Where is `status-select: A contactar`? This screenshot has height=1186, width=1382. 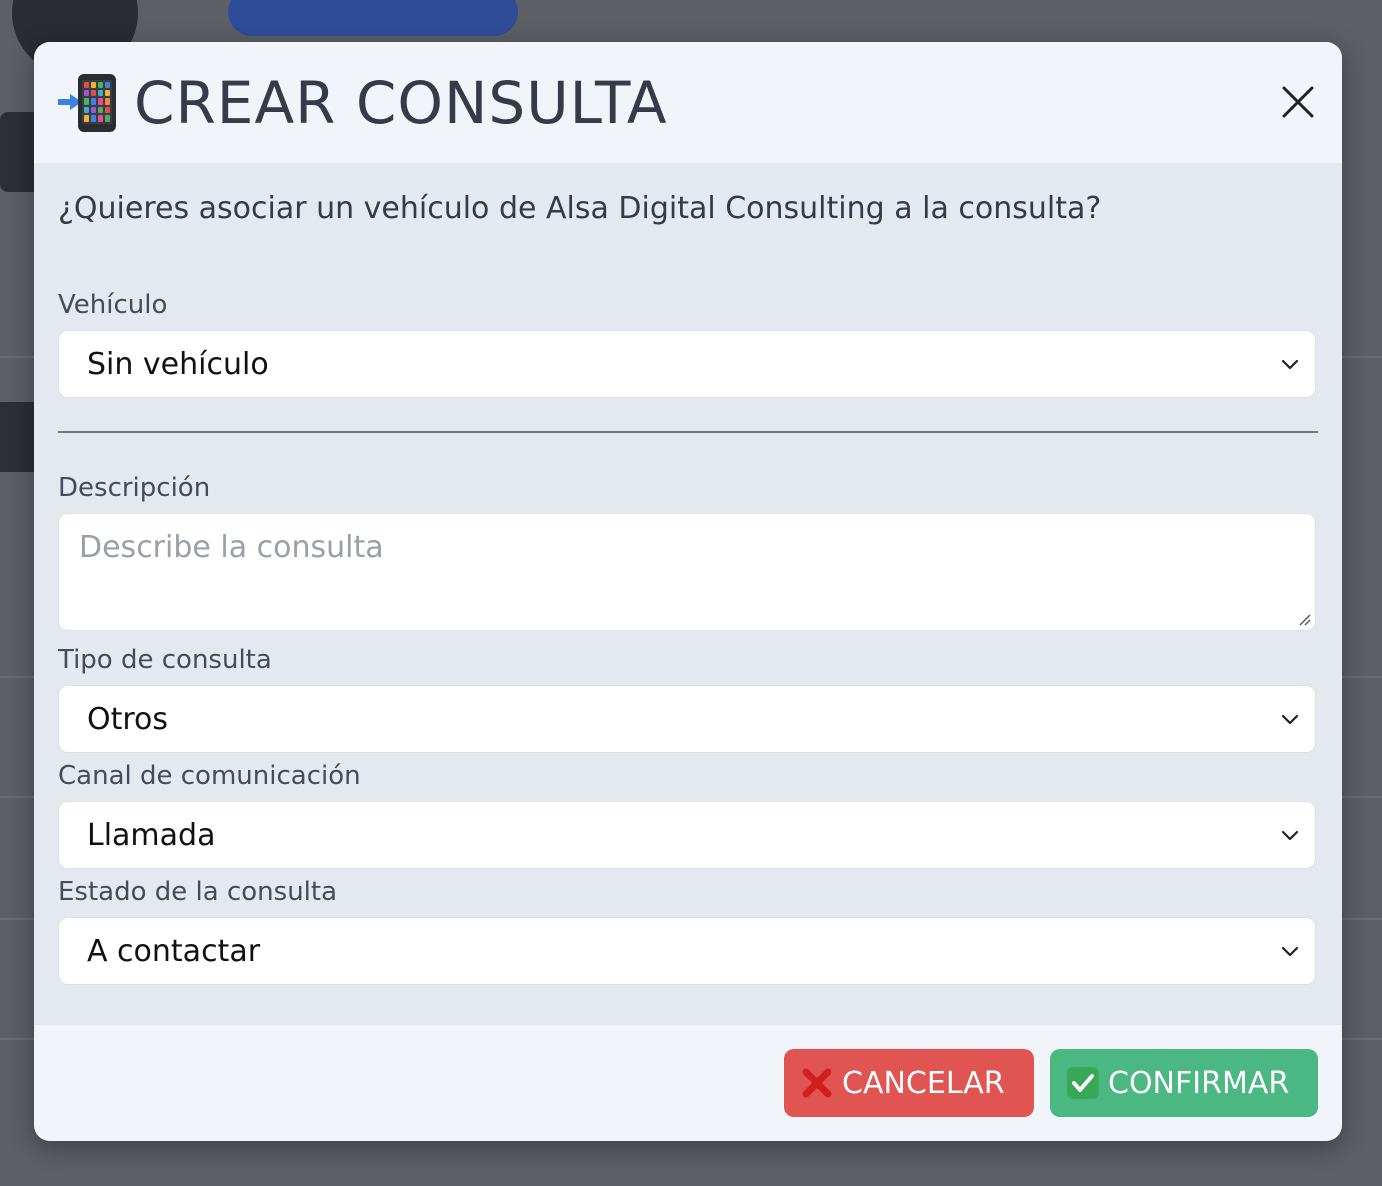
status-select: A contactar is located at coordinates (687, 951).